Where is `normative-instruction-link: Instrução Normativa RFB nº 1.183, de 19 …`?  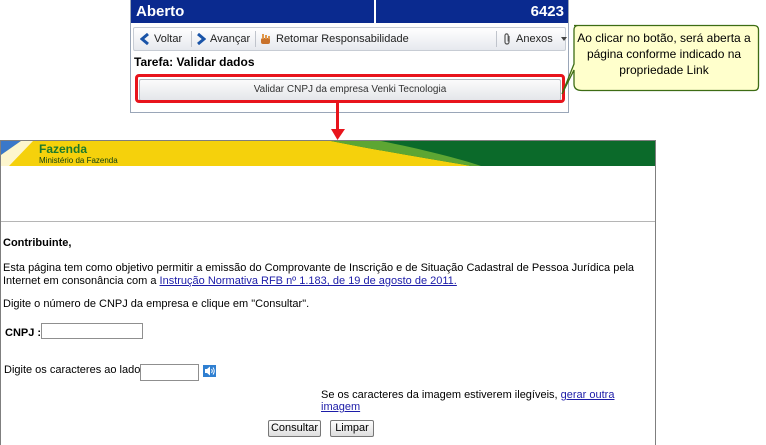 normative-instruction-link: Instrução Normativa RFB nº 1.183, de 19 … is located at coordinates (308, 281).